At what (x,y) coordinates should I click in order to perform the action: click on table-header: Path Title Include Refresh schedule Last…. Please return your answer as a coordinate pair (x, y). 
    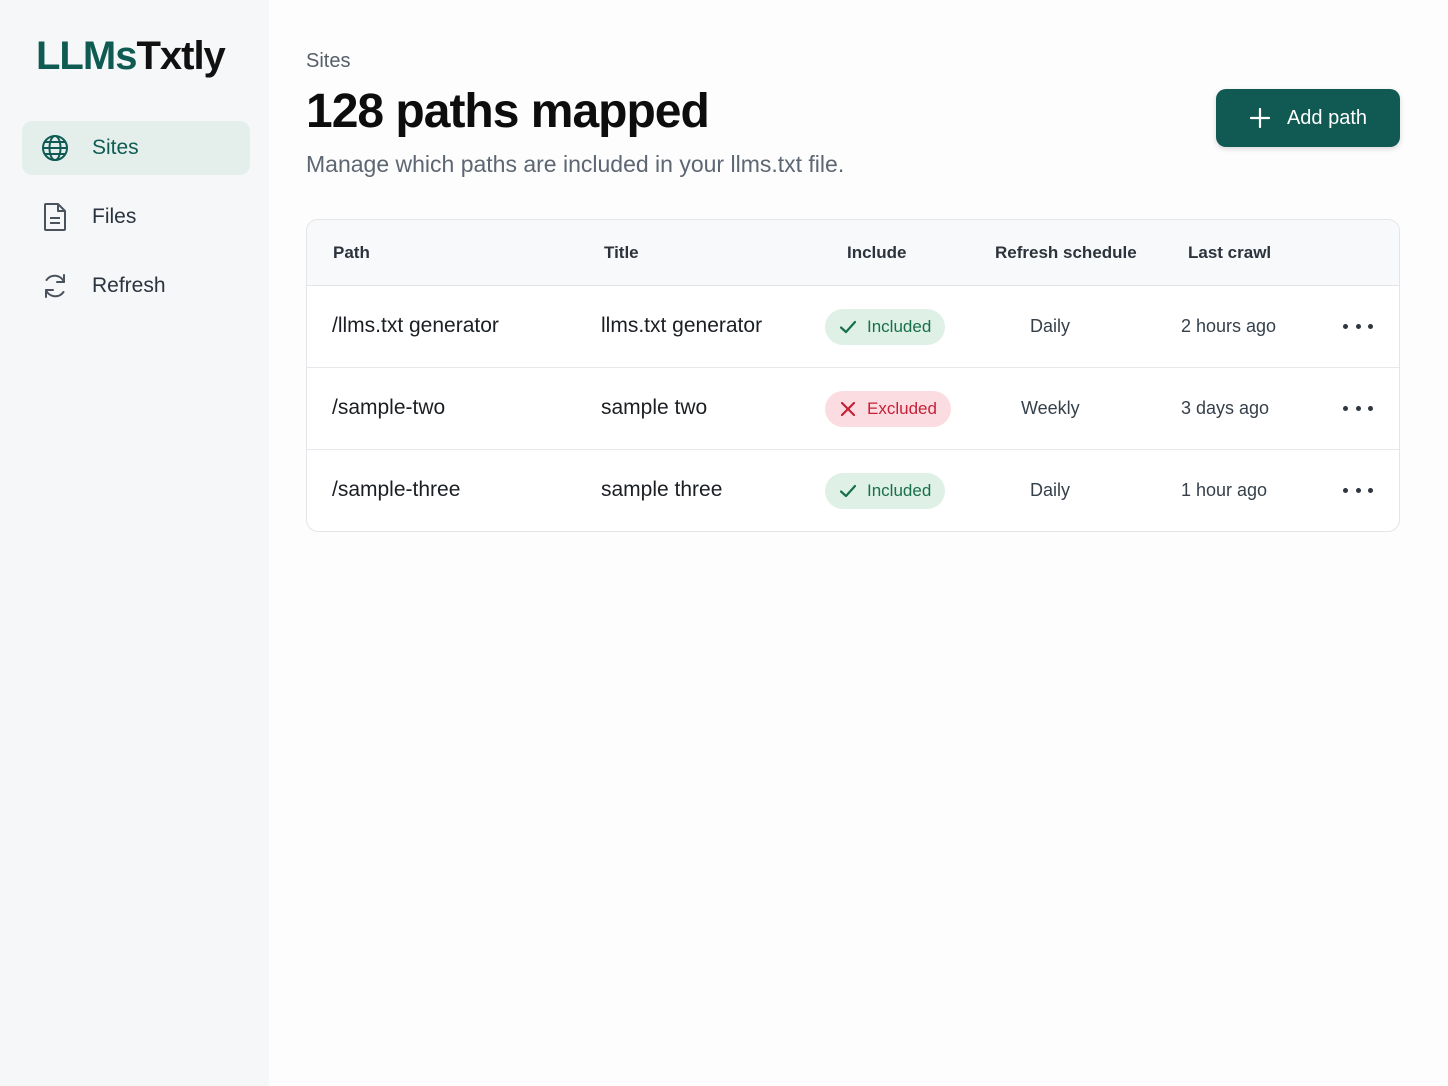
    Looking at the image, I should click on (853, 253).